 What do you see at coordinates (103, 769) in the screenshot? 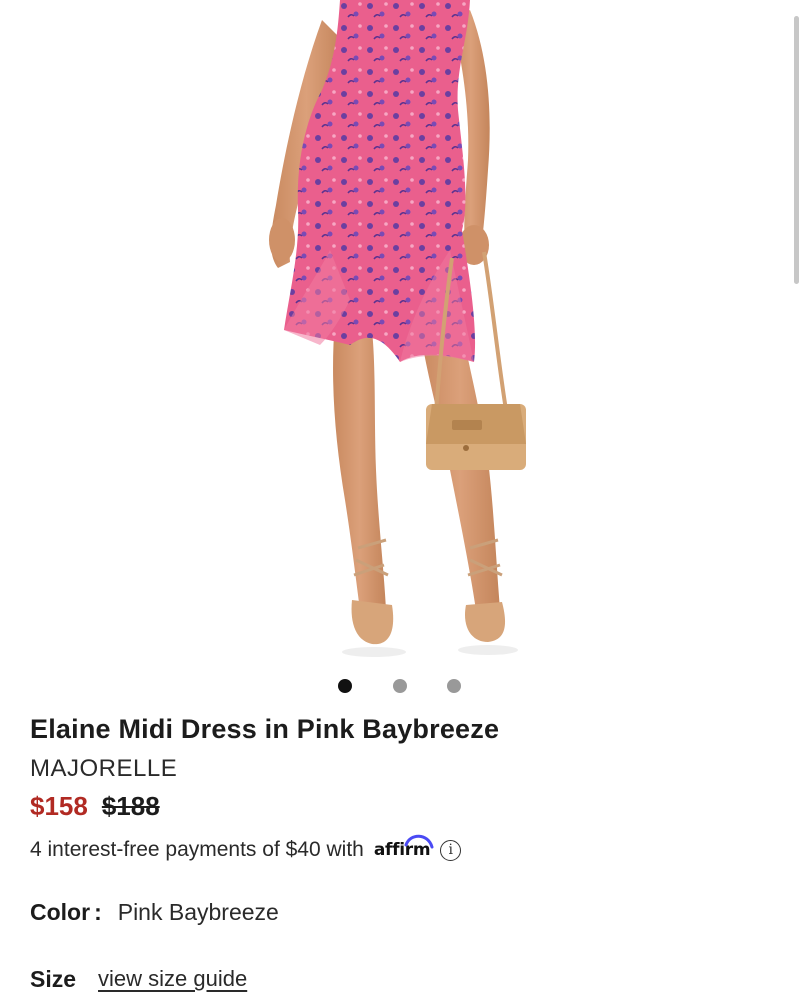
I see `brand-name: MAJORELLE` at bounding box center [103, 769].